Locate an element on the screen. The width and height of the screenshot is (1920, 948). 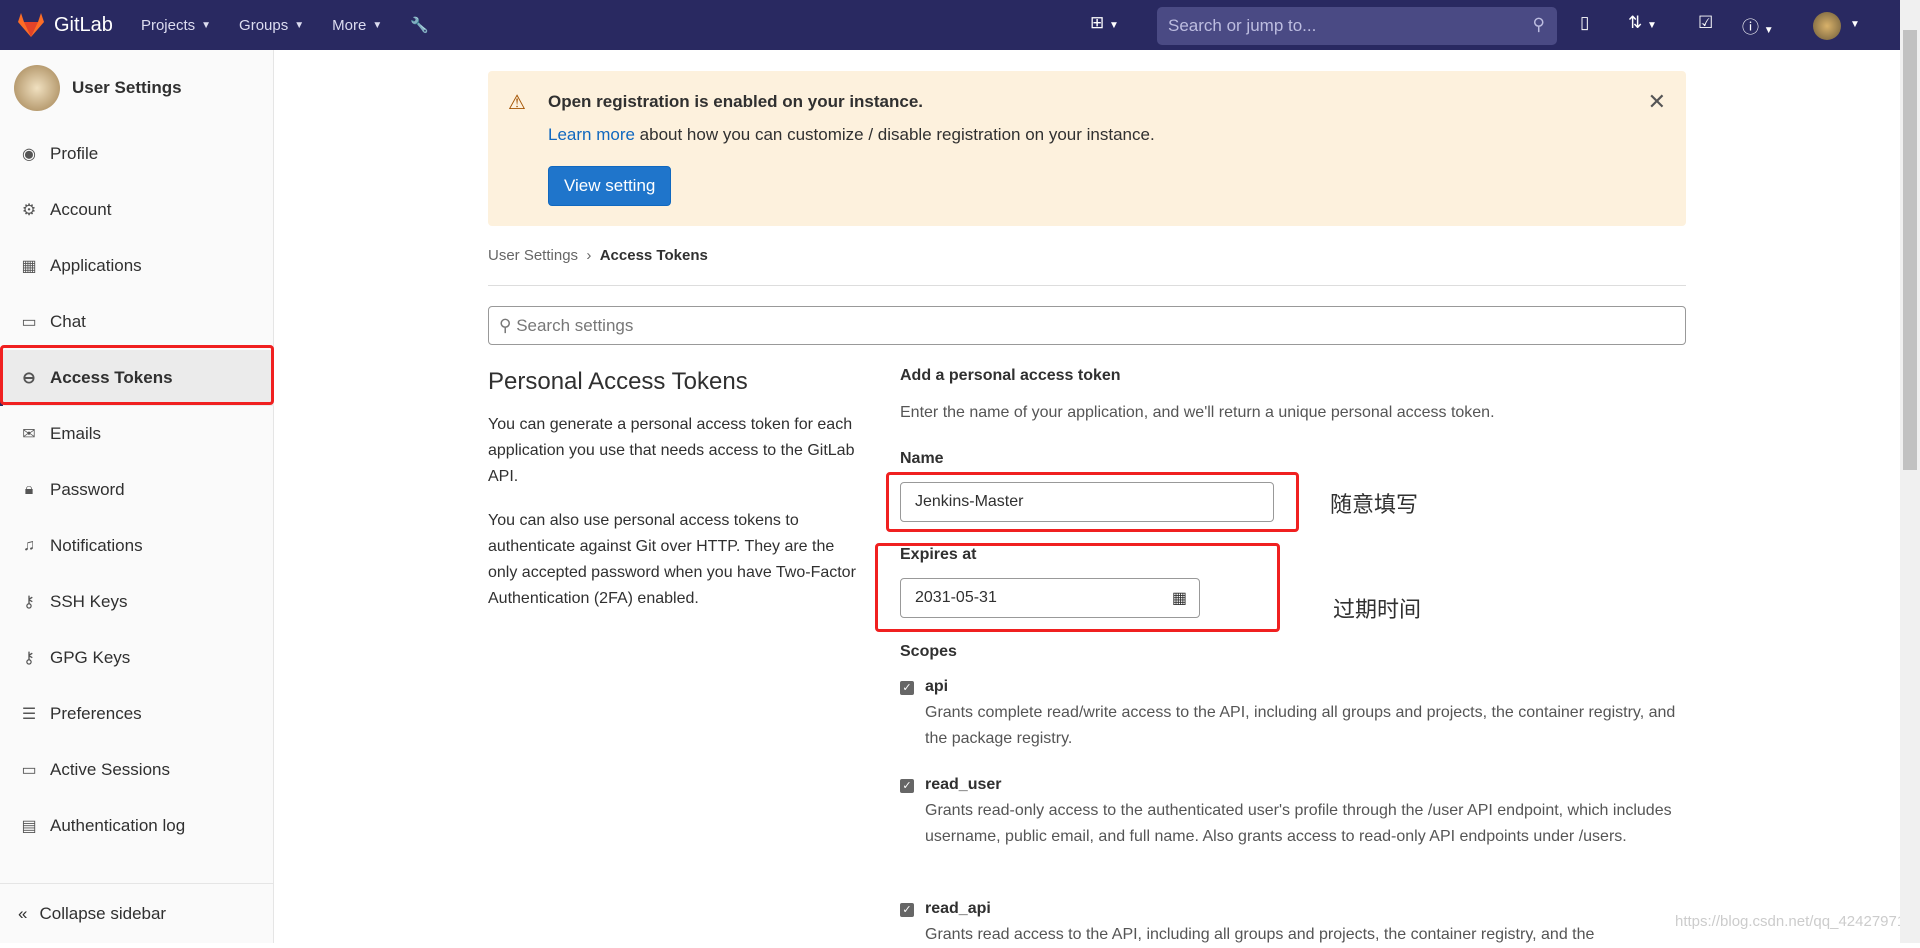
label: Account is located at coordinates (81, 209).